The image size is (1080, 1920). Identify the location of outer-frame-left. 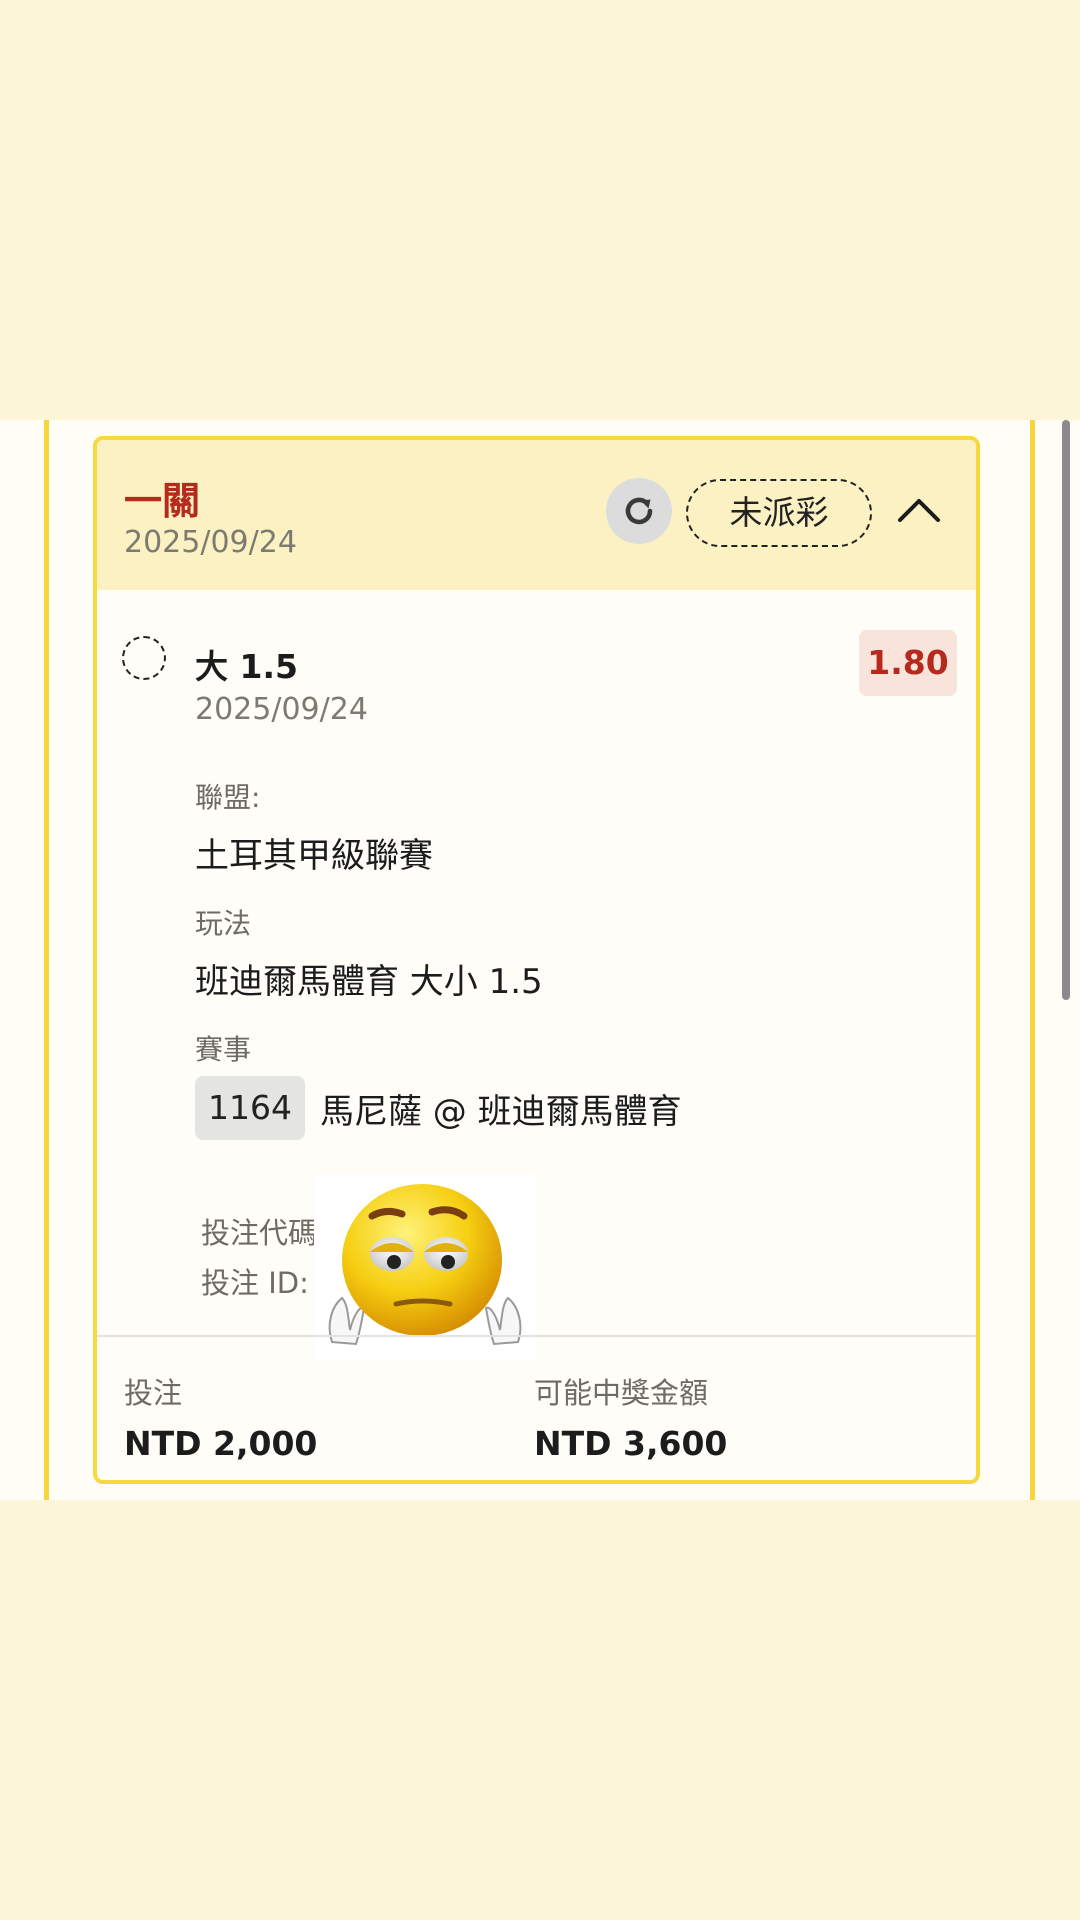
(46, 960).